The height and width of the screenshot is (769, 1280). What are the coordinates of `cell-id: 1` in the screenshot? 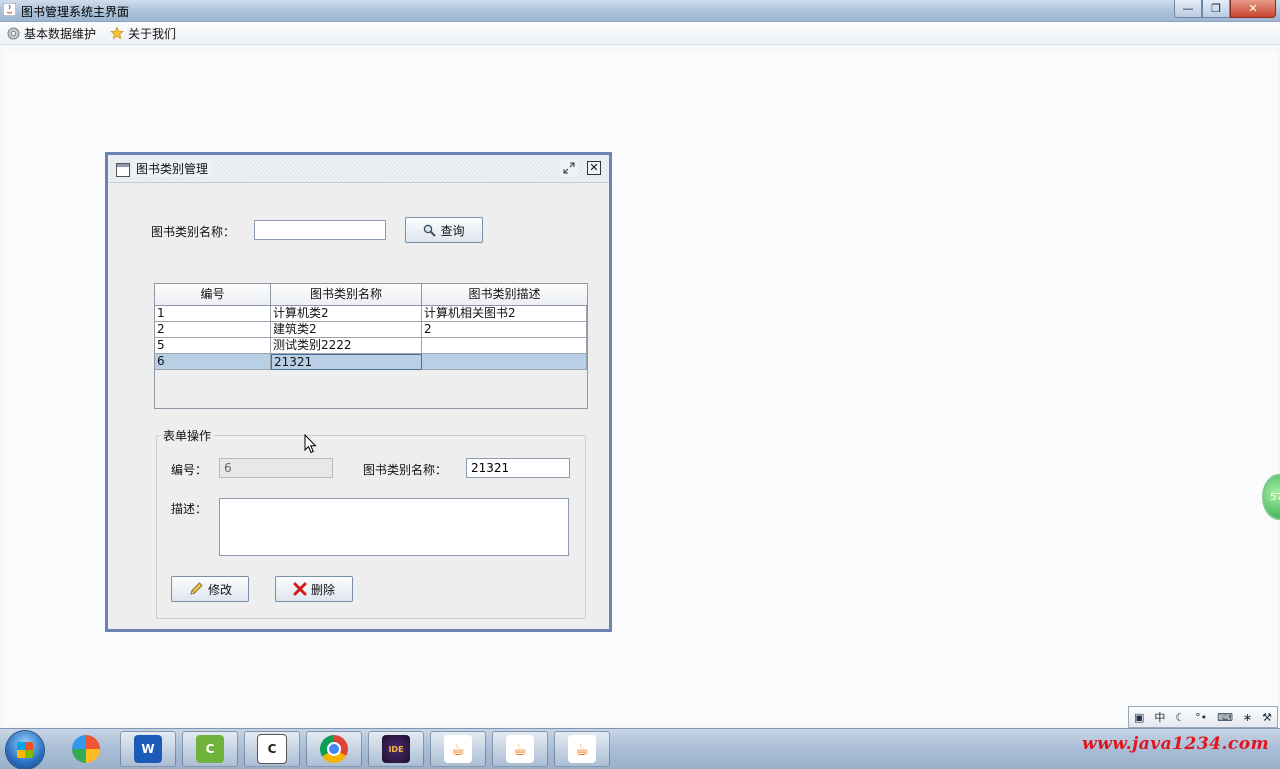 It's located at (213, 314).